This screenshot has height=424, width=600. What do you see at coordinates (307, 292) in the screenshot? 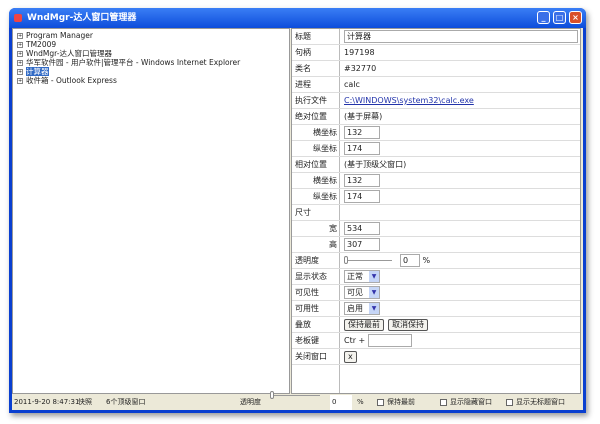
I see `visibility-label: 可见性` at bounding box center [307, 292].